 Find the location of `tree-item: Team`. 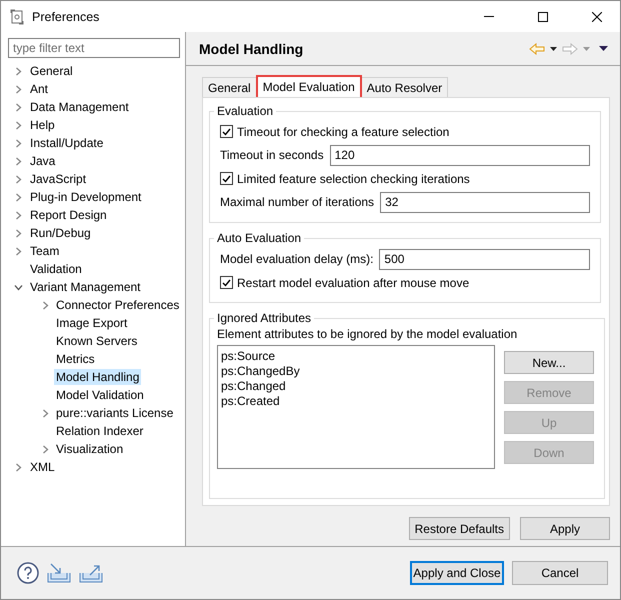

tree-item: Team is located at coordinates (45, 251).